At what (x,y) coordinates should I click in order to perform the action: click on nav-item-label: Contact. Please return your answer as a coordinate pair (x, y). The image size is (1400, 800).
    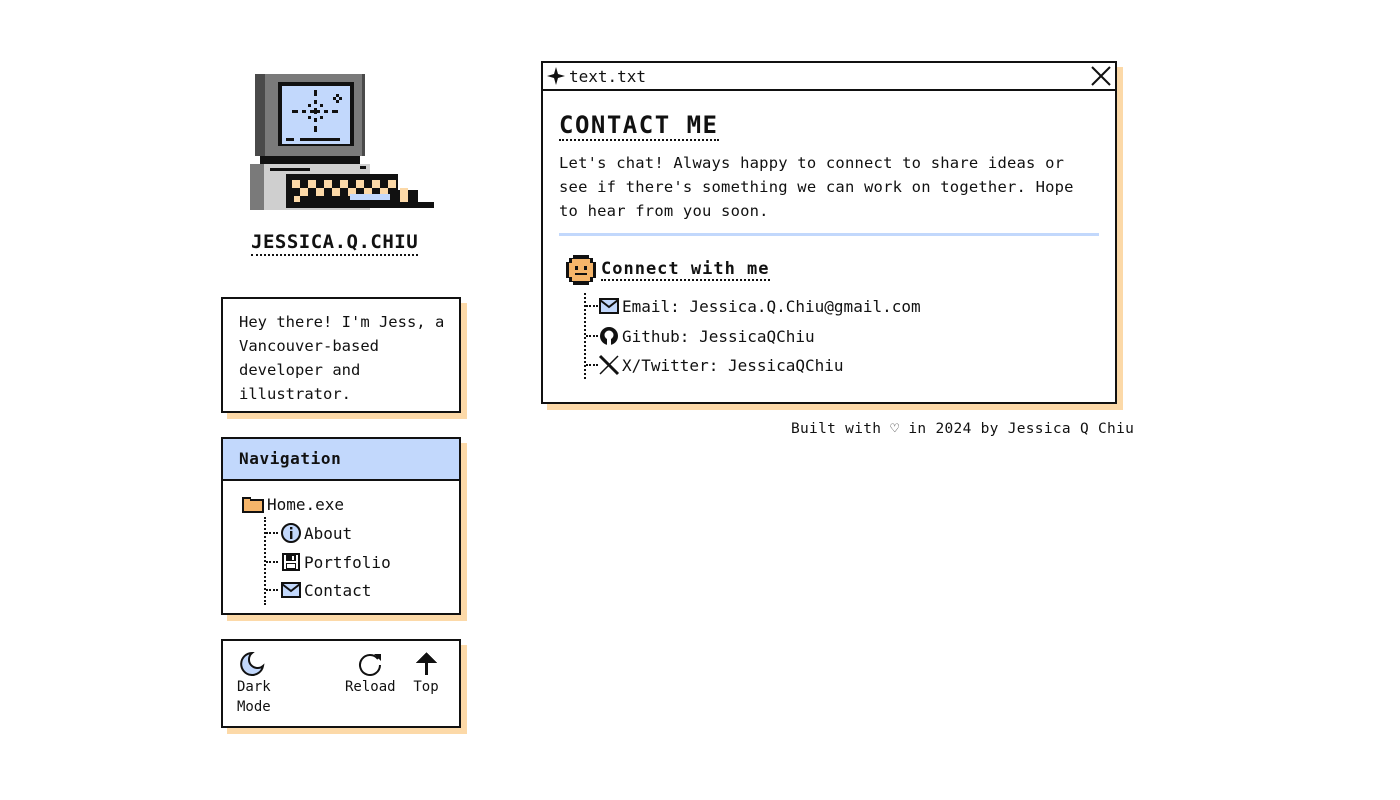
    Looking at the image, I should click on (338, 590).